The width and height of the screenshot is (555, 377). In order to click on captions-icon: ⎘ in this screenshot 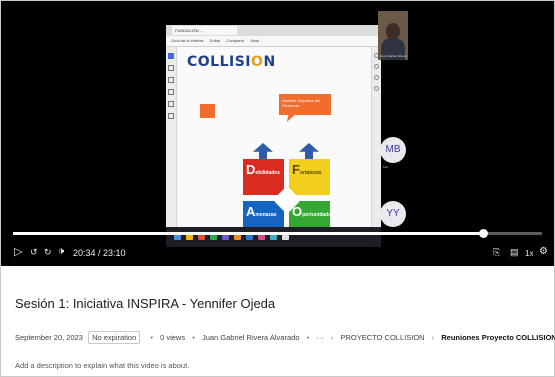, I will do `click(496, 252)`.